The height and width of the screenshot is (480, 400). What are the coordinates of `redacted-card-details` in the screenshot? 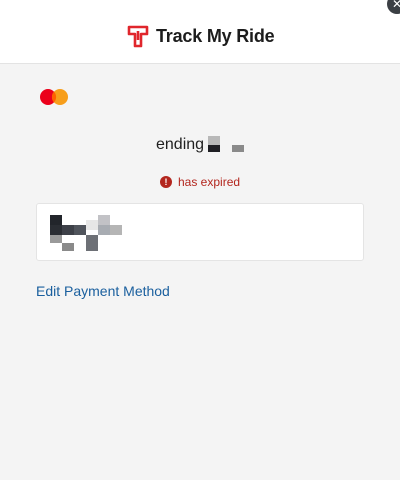 It's located at (87, 233).